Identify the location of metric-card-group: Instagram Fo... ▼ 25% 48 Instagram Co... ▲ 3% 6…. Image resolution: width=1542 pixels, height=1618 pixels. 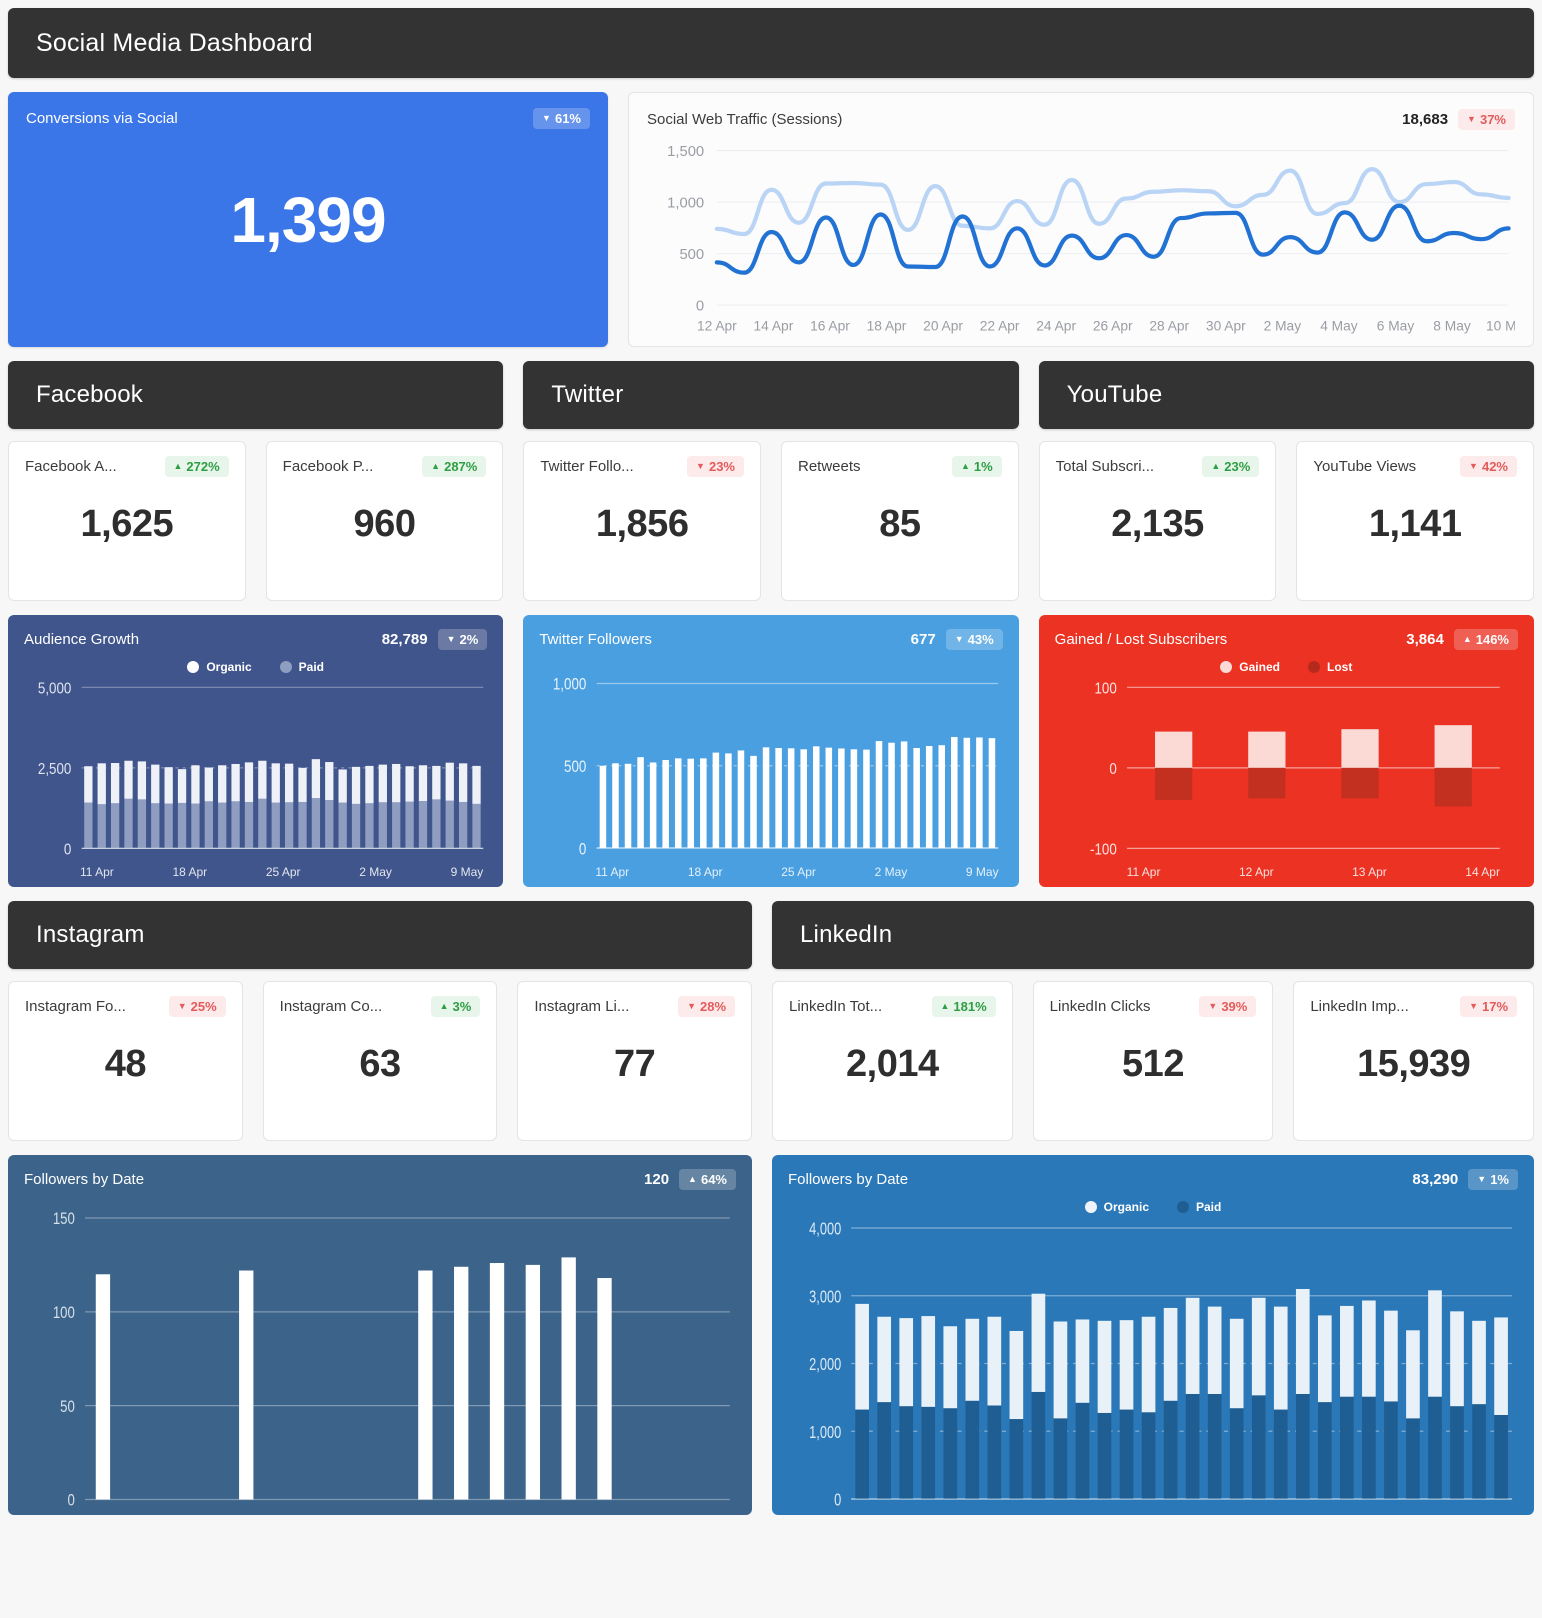
(380, 1061).